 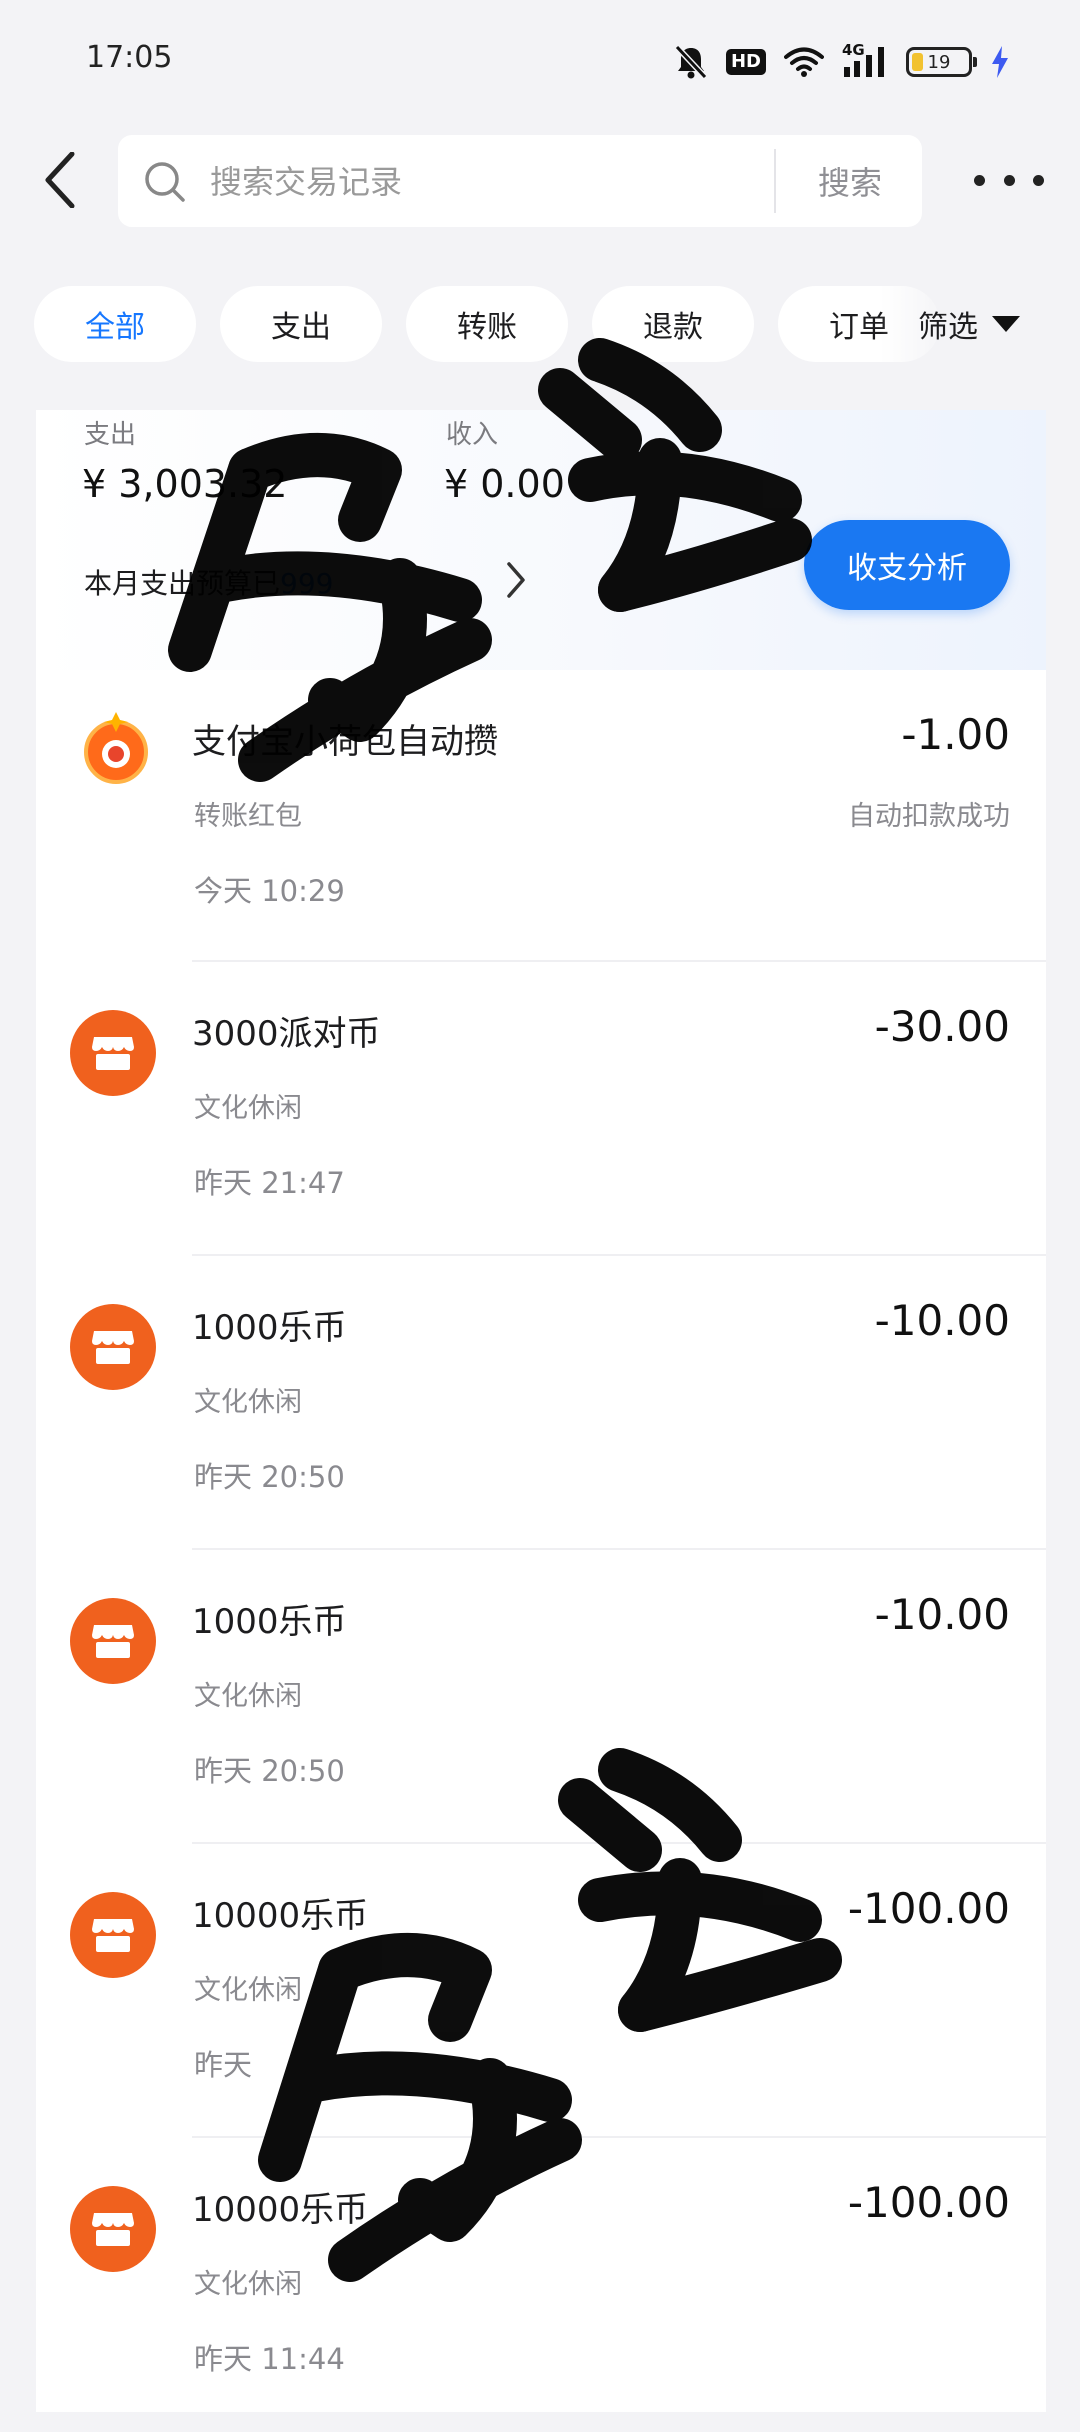 What do you see at coordinates (301, 324) in the screenshot?
I see `filter-tab-expense: 支出` at bounding box center [301, 324].